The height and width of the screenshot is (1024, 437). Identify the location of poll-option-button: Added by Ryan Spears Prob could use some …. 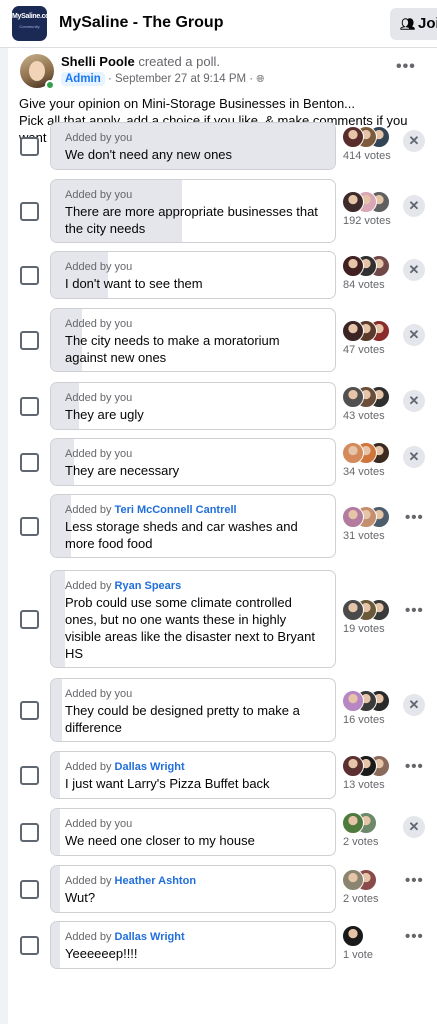
(193, 619).